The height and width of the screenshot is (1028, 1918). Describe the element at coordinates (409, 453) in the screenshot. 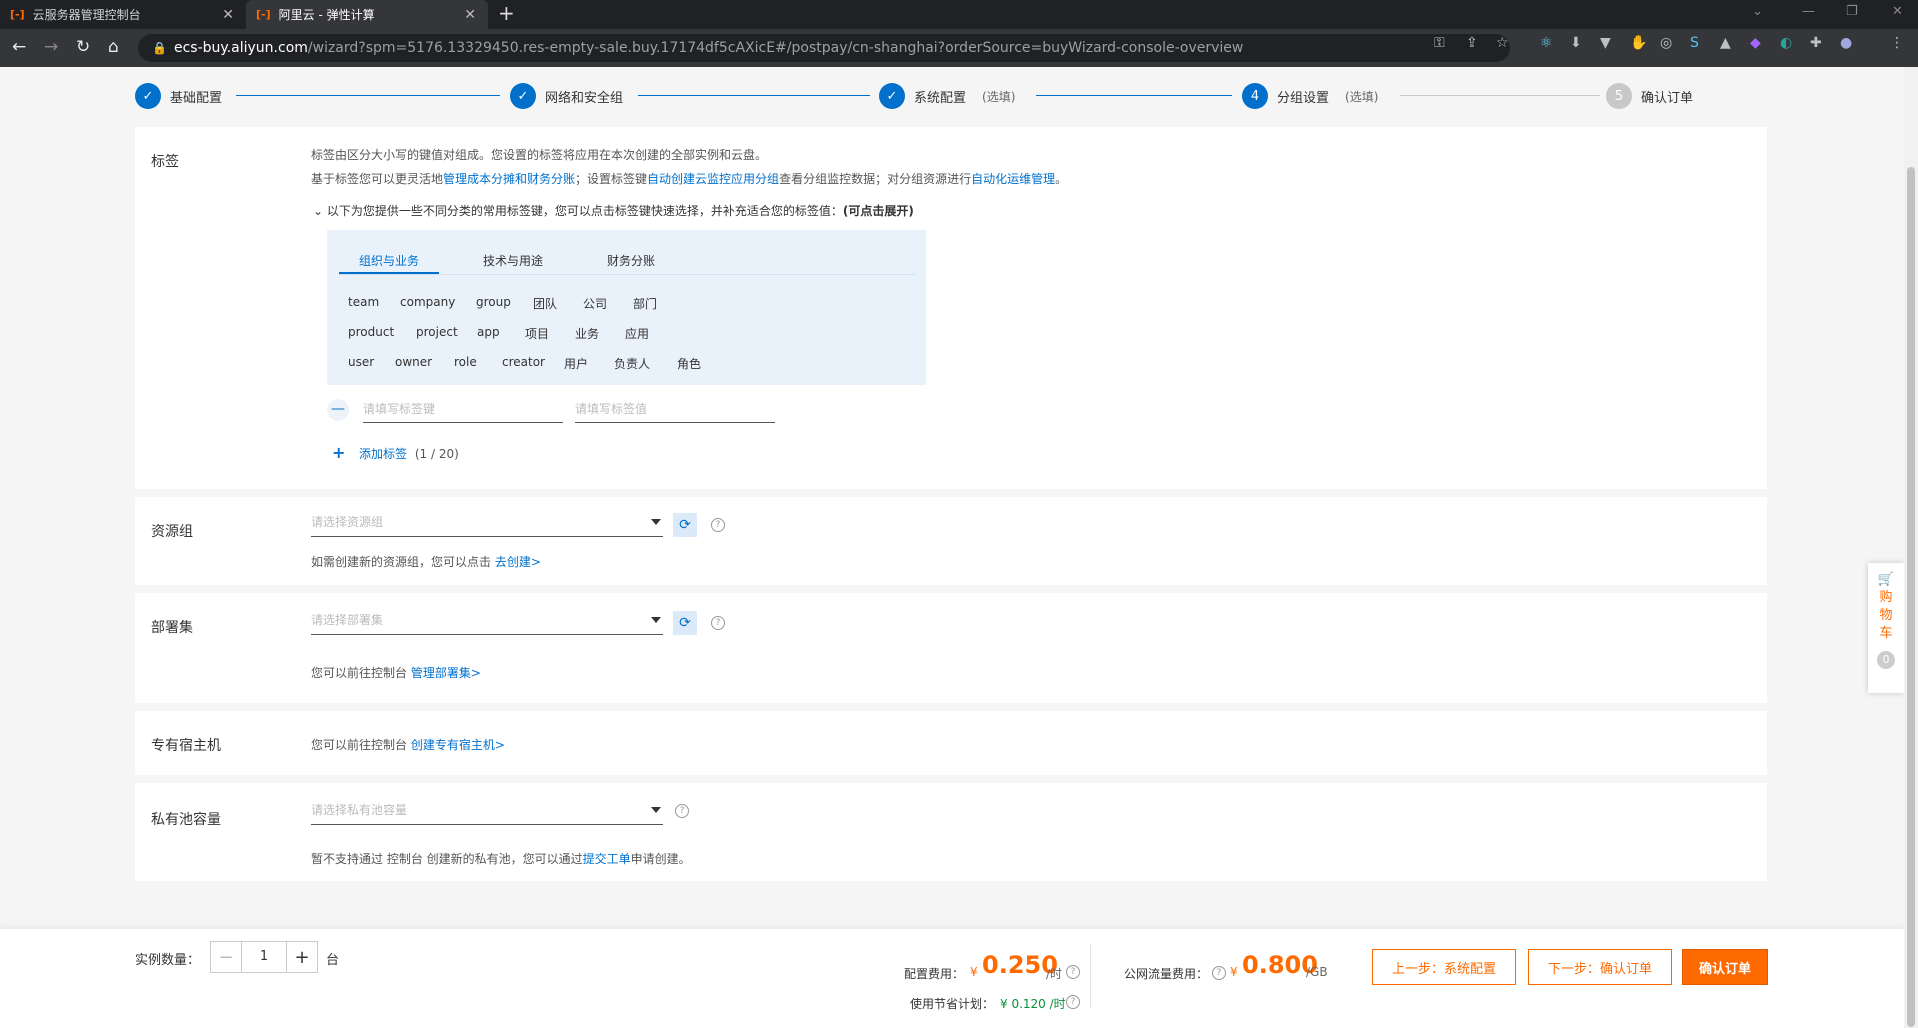

I see `add-tag-button: 添加标签 (1 / 20)` at that location.